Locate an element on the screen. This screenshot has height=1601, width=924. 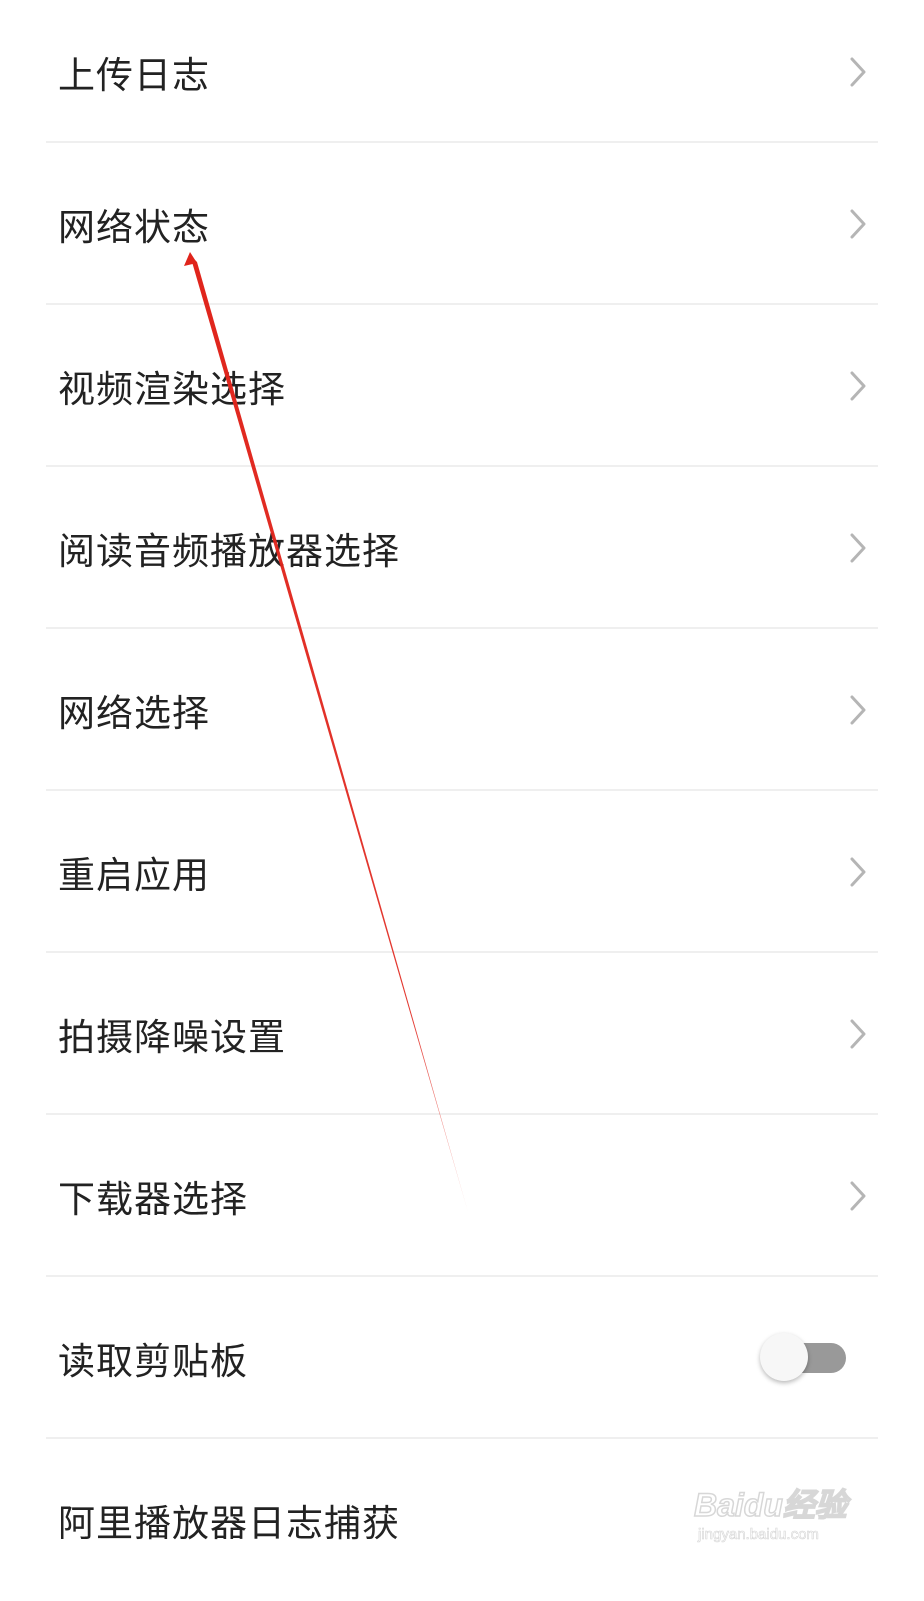
watermark-brand: Baidu经验 is located at coordinates (770, 1505).